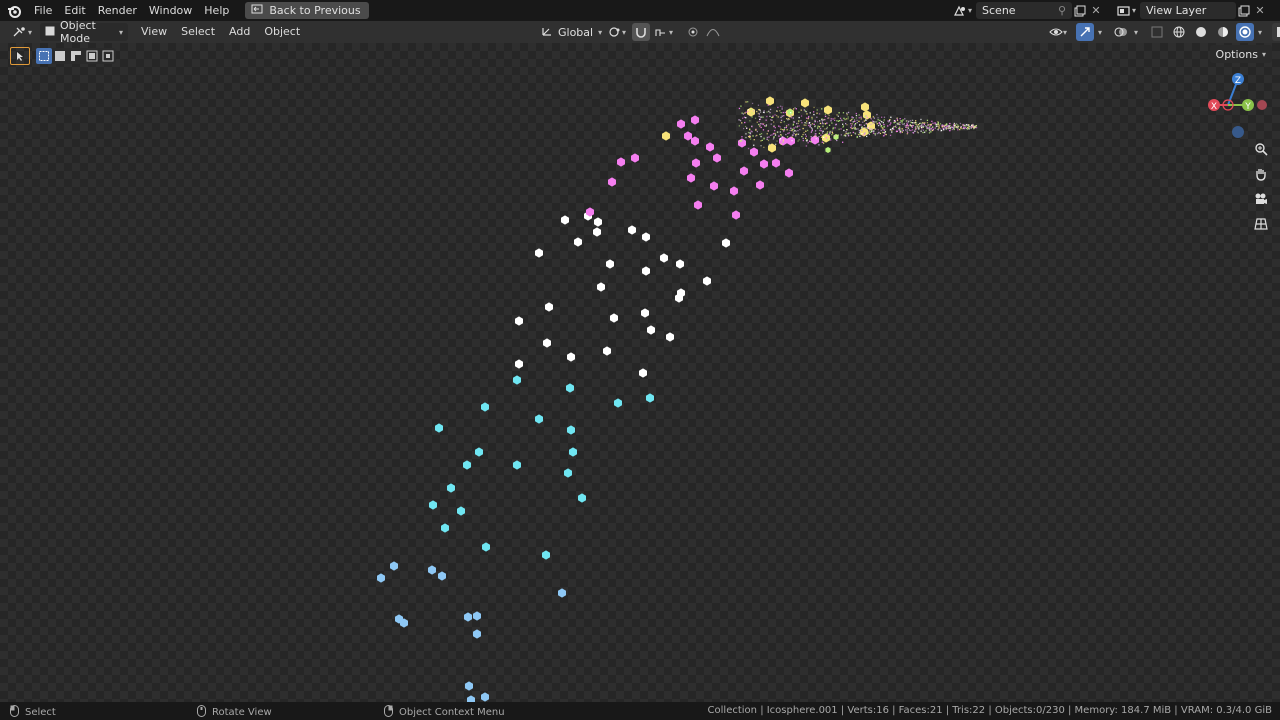 This screenshot has width=1280, height=720. I want to click on scene-selector: ▾ Scene ⚲ ✕, so click(1028, 10).